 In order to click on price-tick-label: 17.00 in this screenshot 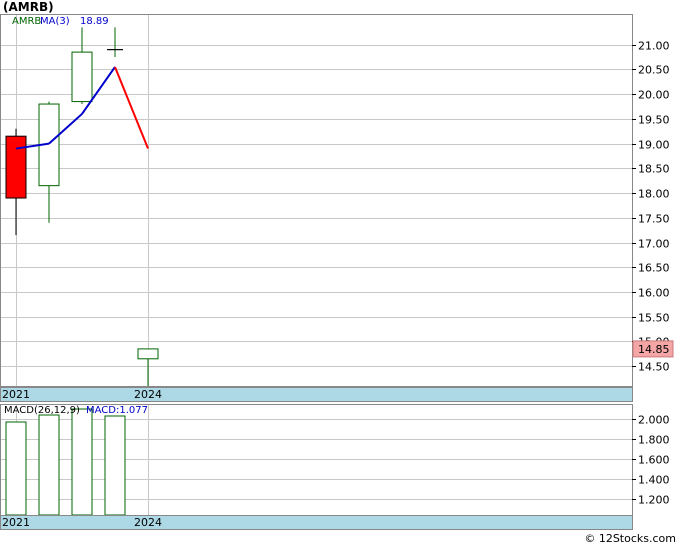, I will do `click(654, 244)`.